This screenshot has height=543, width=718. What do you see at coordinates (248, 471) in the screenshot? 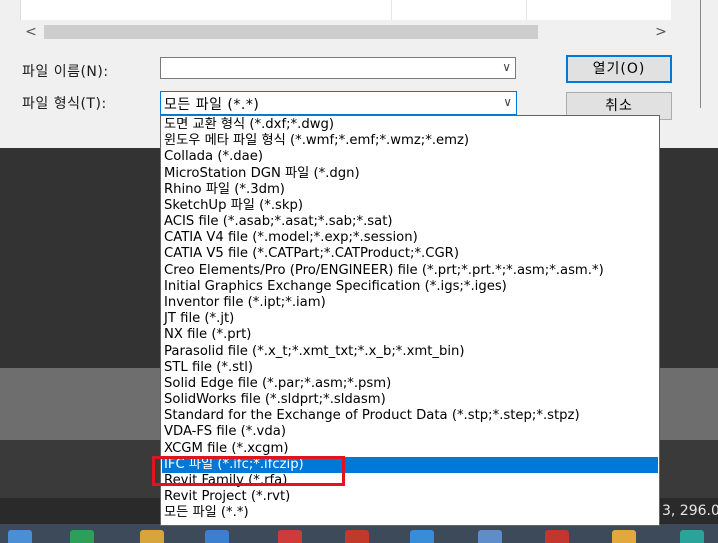
I see `annotation-highlight-box` at bounding box center [248, 471].